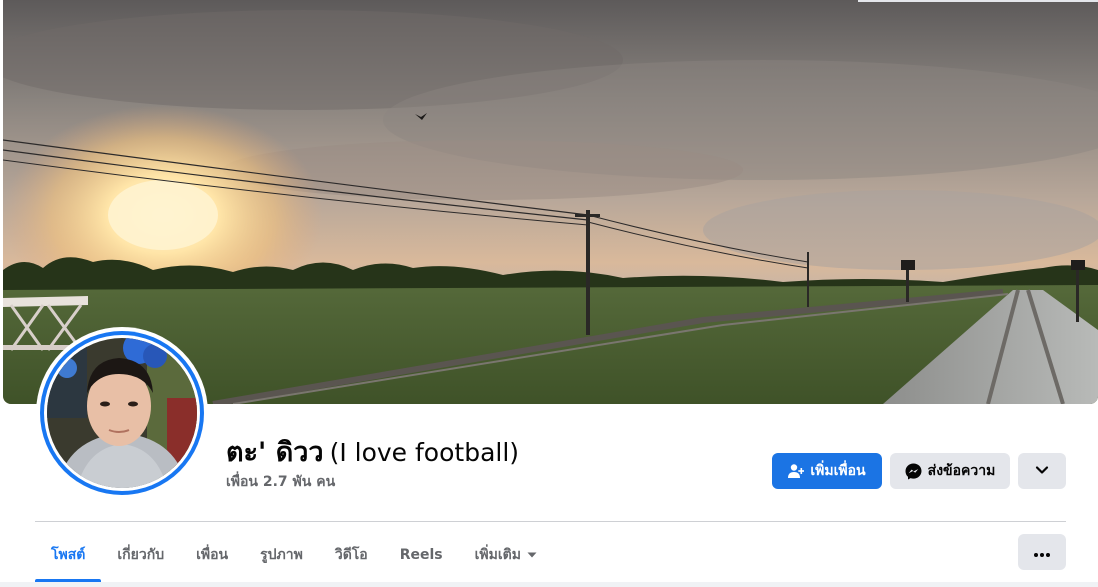 The image size is (1098, 587). I want to click on tab-more: เพิ่มเติม, so click(506, 555).